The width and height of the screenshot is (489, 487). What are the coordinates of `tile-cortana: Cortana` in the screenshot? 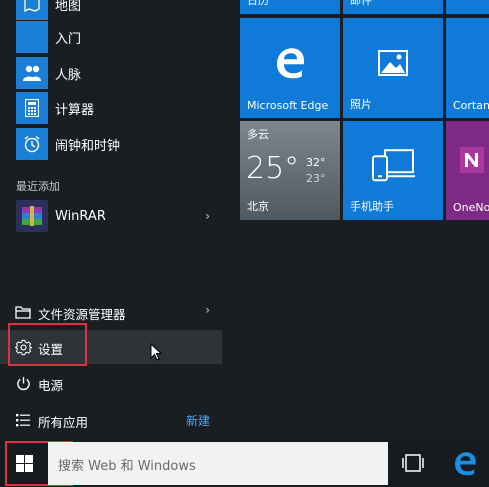 It's located at (467, 68).